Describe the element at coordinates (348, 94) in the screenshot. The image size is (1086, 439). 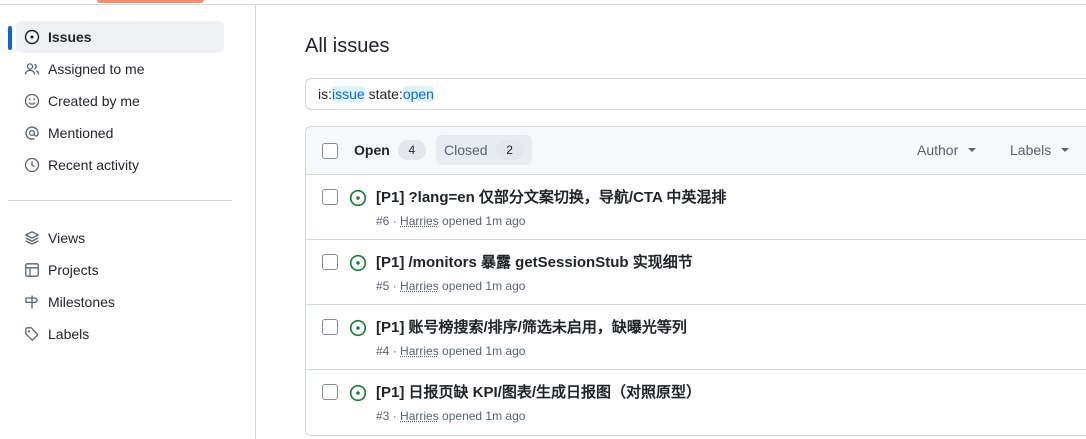
I see `search-token-value: issue` at that location.